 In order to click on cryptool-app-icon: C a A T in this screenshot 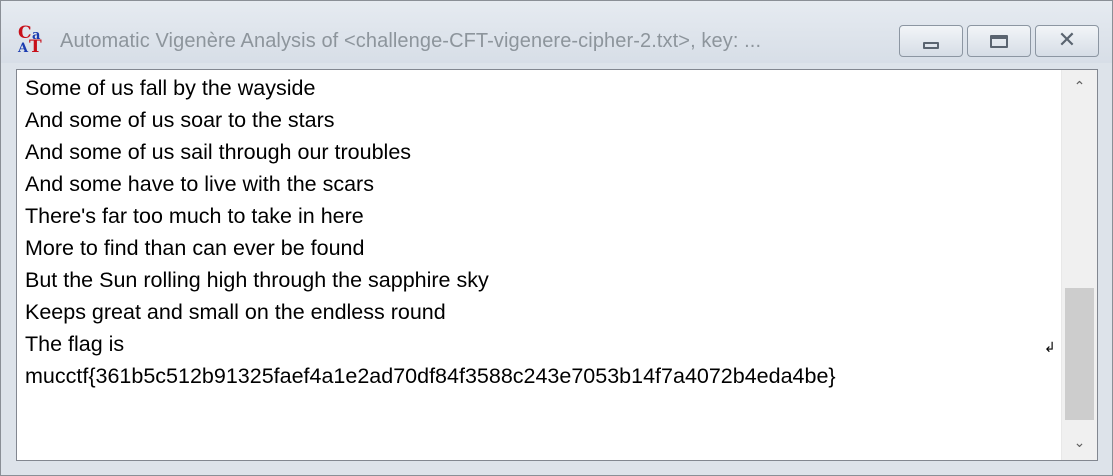, I will do `click(32, 41)`.